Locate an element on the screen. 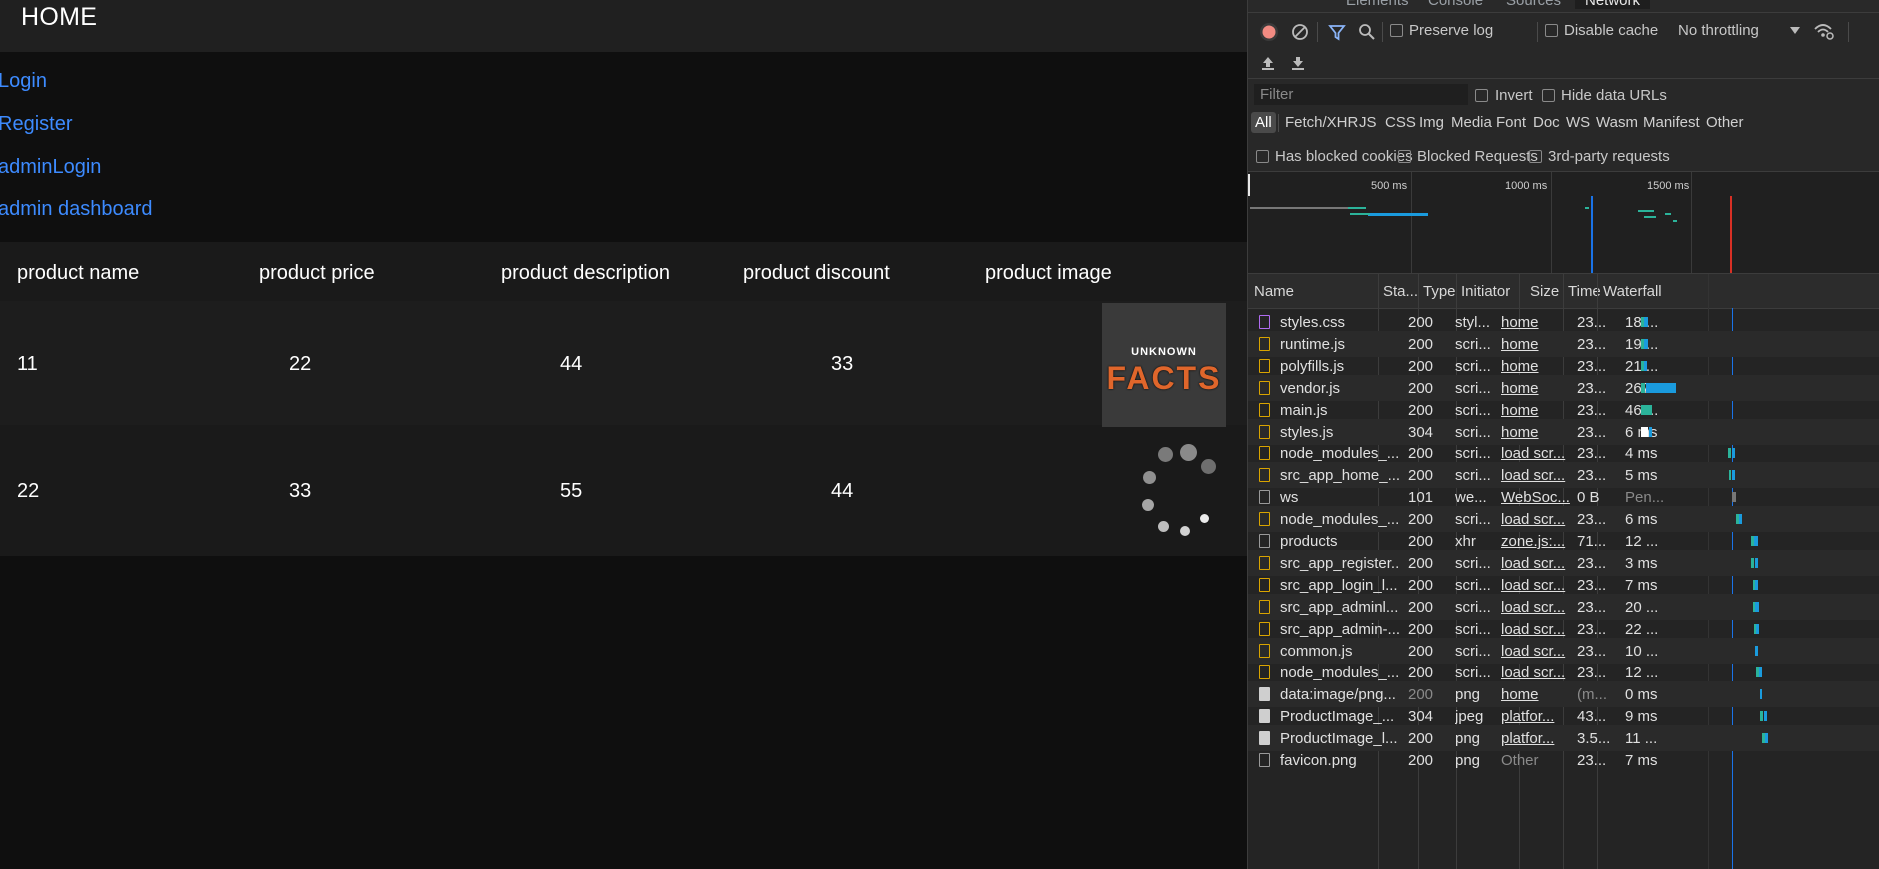  column-type: Type is located at coordinates (1439, 291).